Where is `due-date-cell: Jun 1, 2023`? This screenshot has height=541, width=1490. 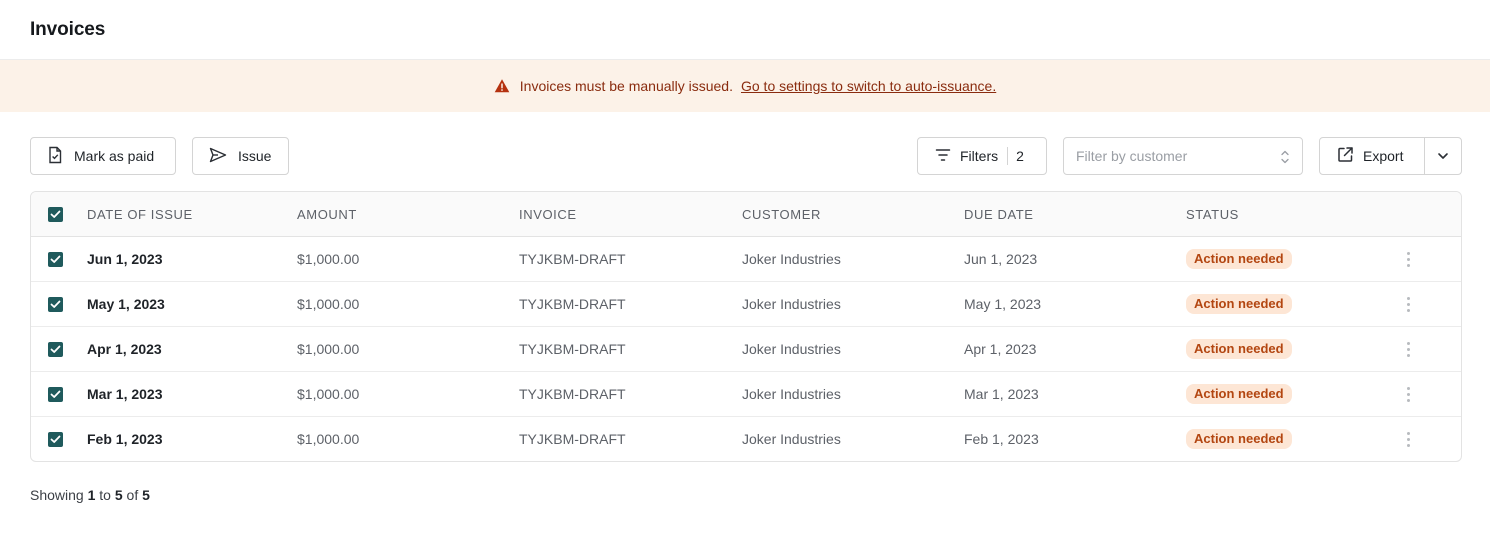
due-date-cell: Jun 1, 2023 is located at coordinates (1001, 259).